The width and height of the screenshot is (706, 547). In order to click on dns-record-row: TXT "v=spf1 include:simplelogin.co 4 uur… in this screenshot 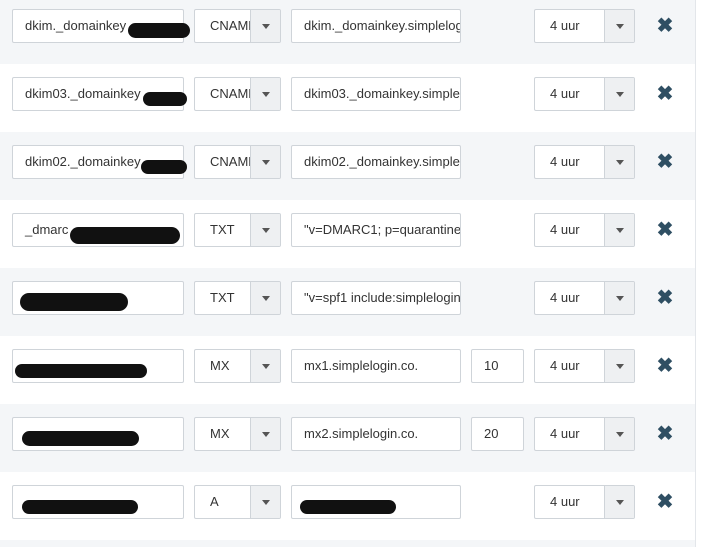, I will do `click(347, 302)`.